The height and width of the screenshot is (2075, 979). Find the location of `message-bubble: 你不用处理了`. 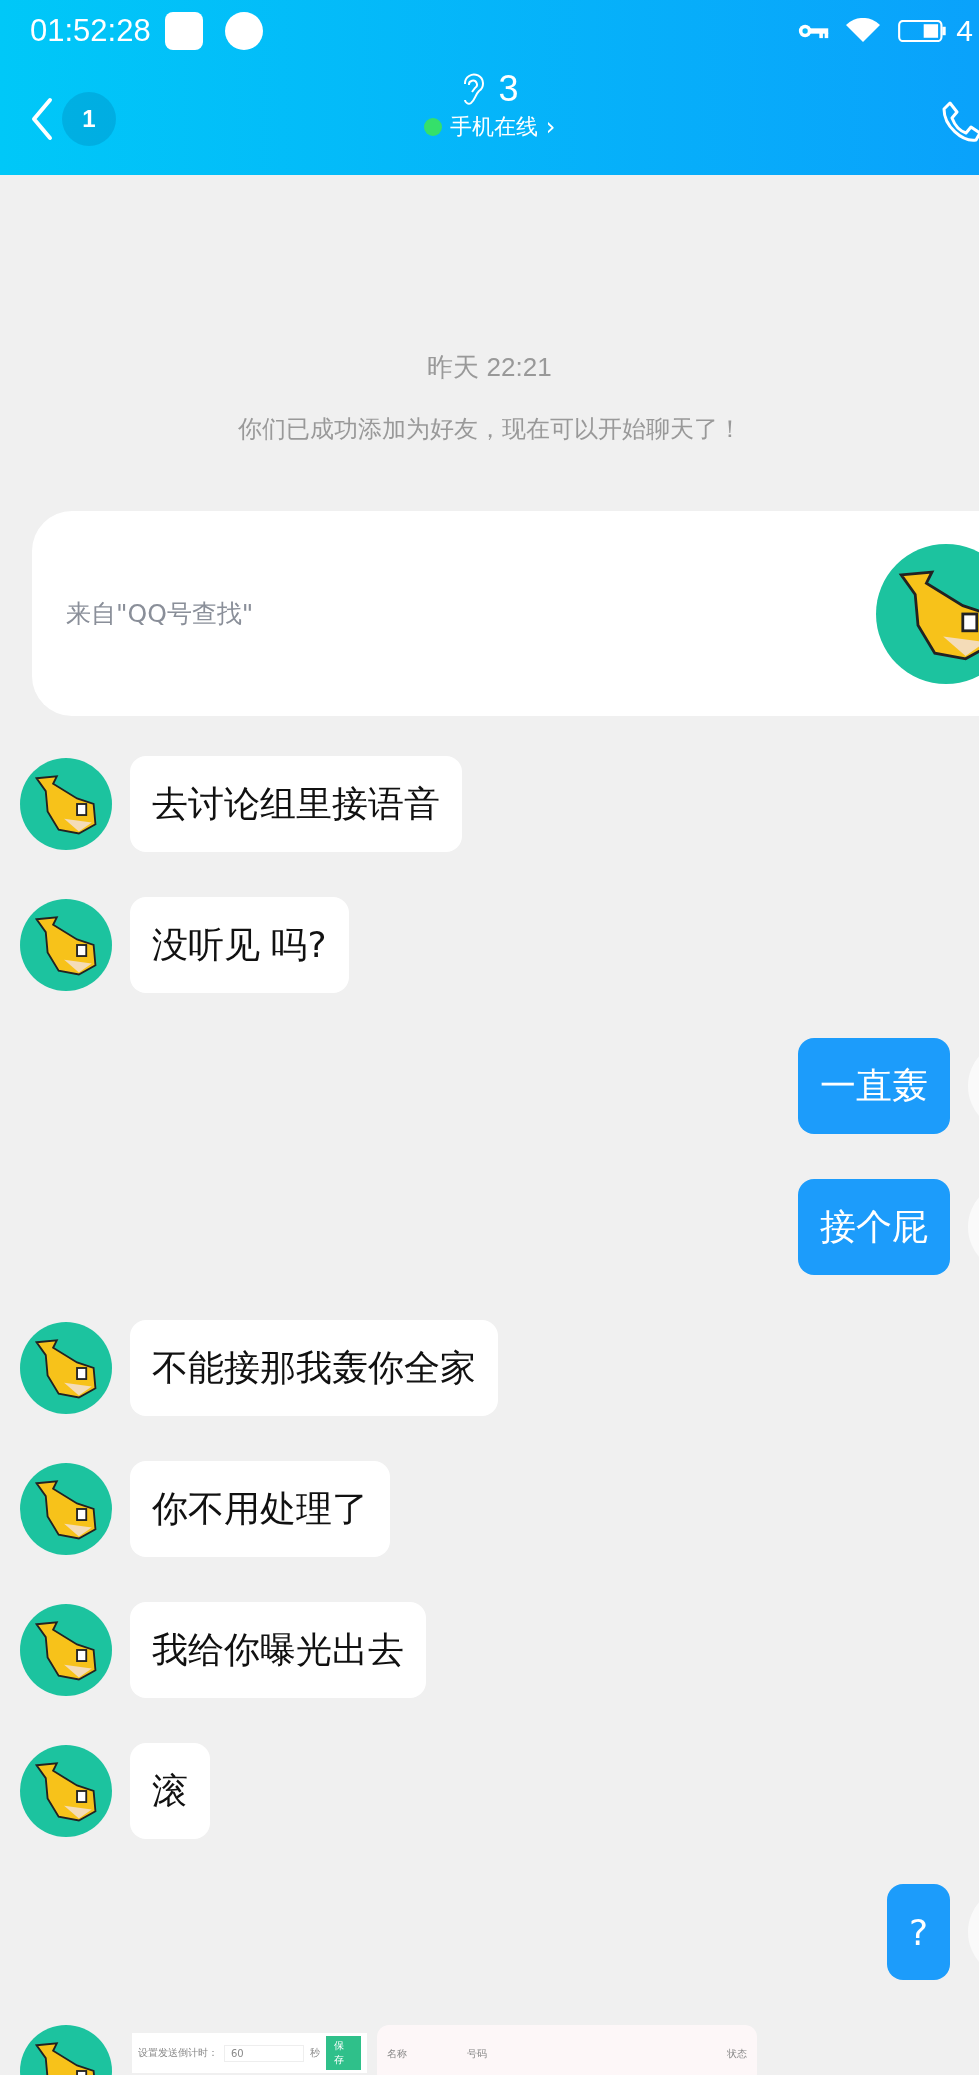

message-bubble: 你不用处理了 is located at coordinates (260, 1509).